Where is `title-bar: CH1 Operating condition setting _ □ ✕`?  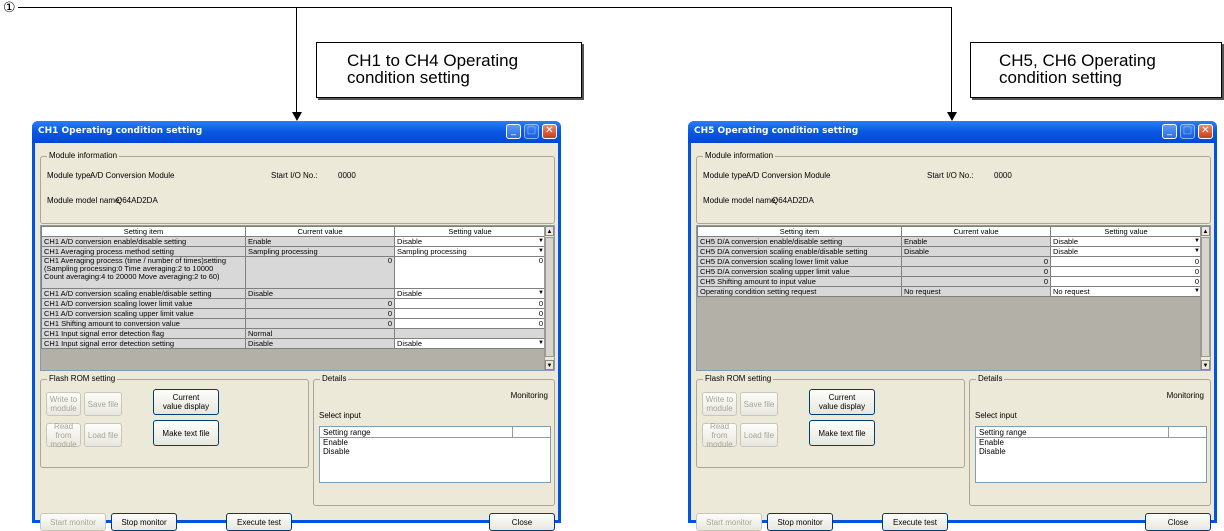 title-bar: CH1 Operating condition setting _ □ ✕ is located at coordinates (296, 132).